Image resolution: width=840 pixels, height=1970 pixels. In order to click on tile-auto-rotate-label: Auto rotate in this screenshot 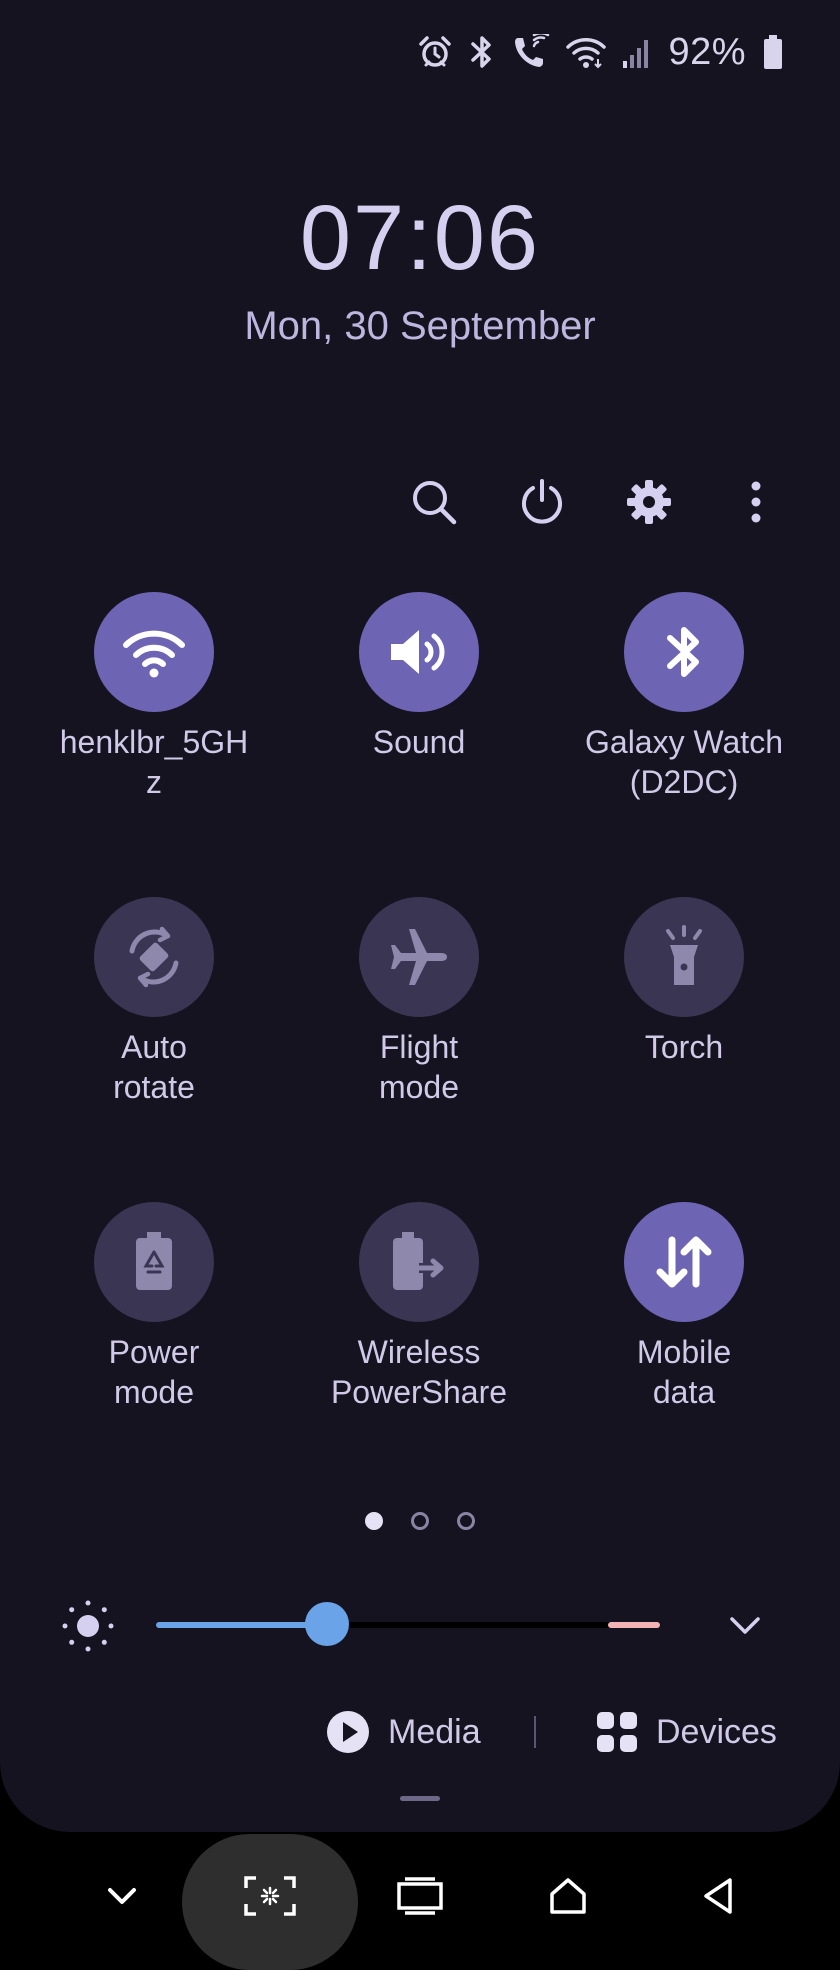, I will do `click(154, 1067)`.